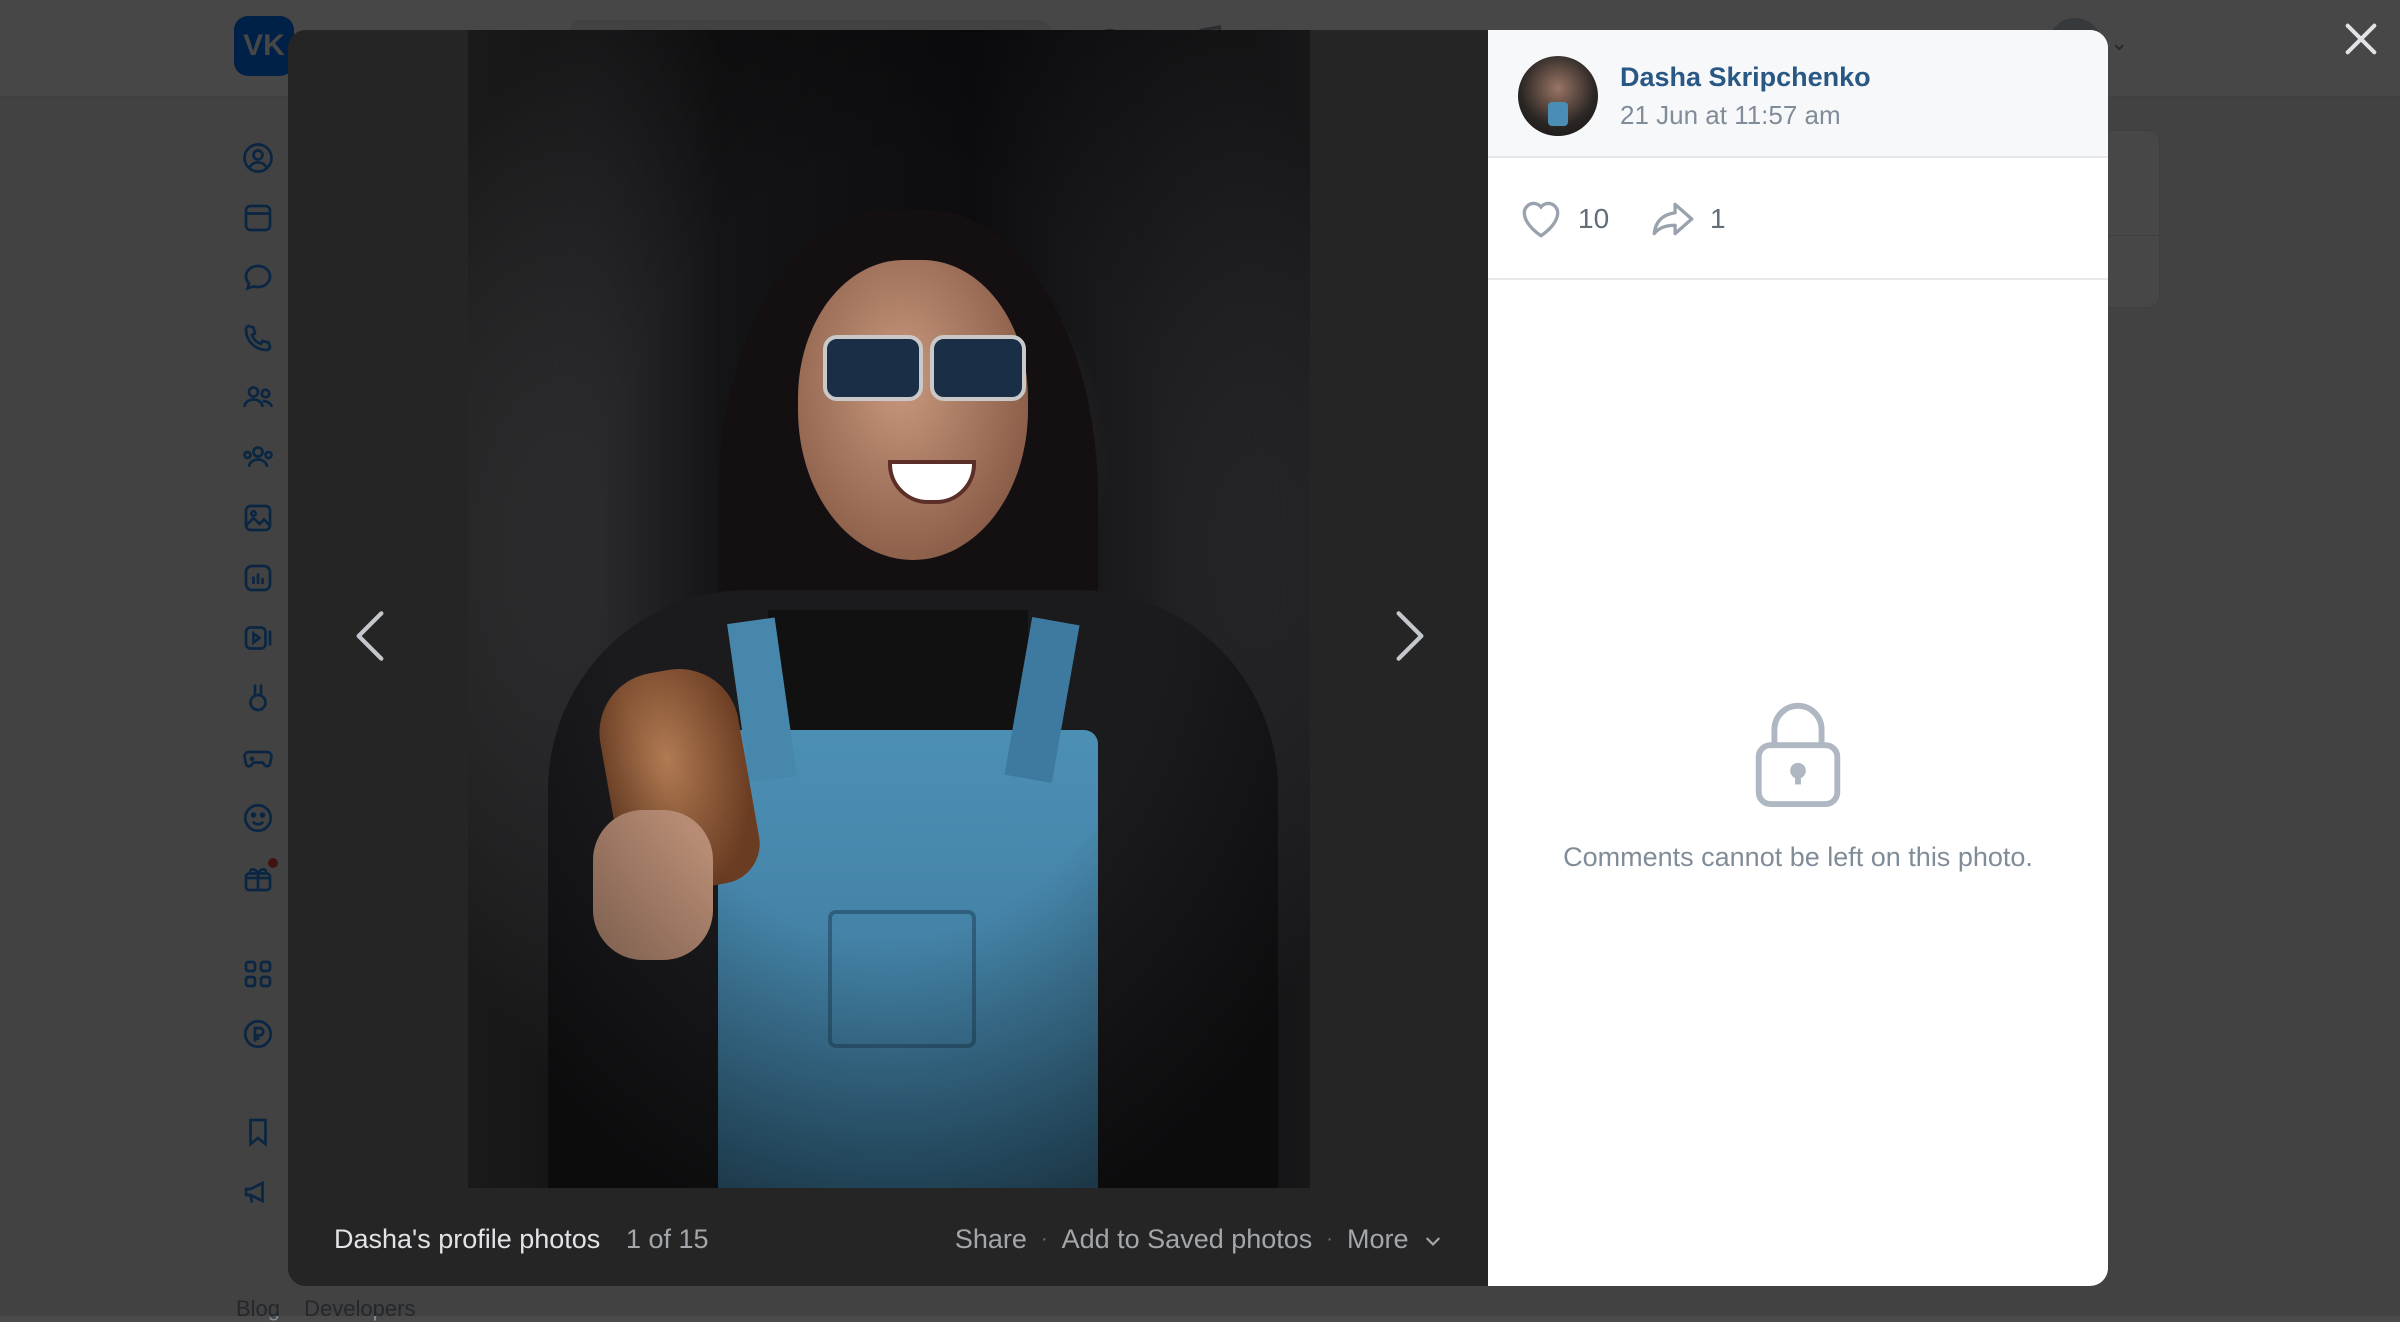 Image resolution: width=2400 pixels, height=1322 pixels. Describe the element at coordinates (1798, 94) in the screenshot. I see `author-header: Dasha Skripchenko 21 Jun at 11:57 am` at that location.